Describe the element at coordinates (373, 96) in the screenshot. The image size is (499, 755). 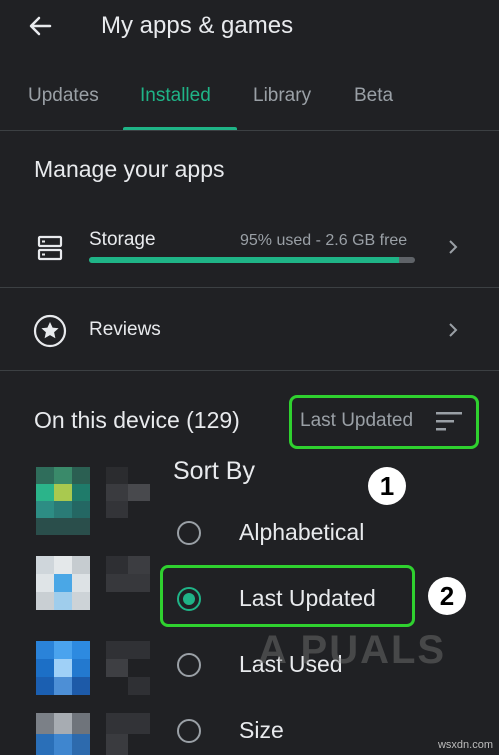
I see `tab-beta: Beta` at that location.